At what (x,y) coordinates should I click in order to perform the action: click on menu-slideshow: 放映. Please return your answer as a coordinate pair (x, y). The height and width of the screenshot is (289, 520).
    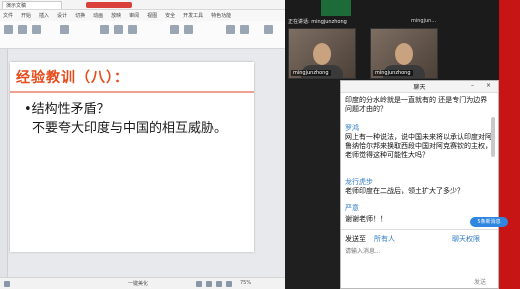
    Looking at the image, I should click on (116, 15).